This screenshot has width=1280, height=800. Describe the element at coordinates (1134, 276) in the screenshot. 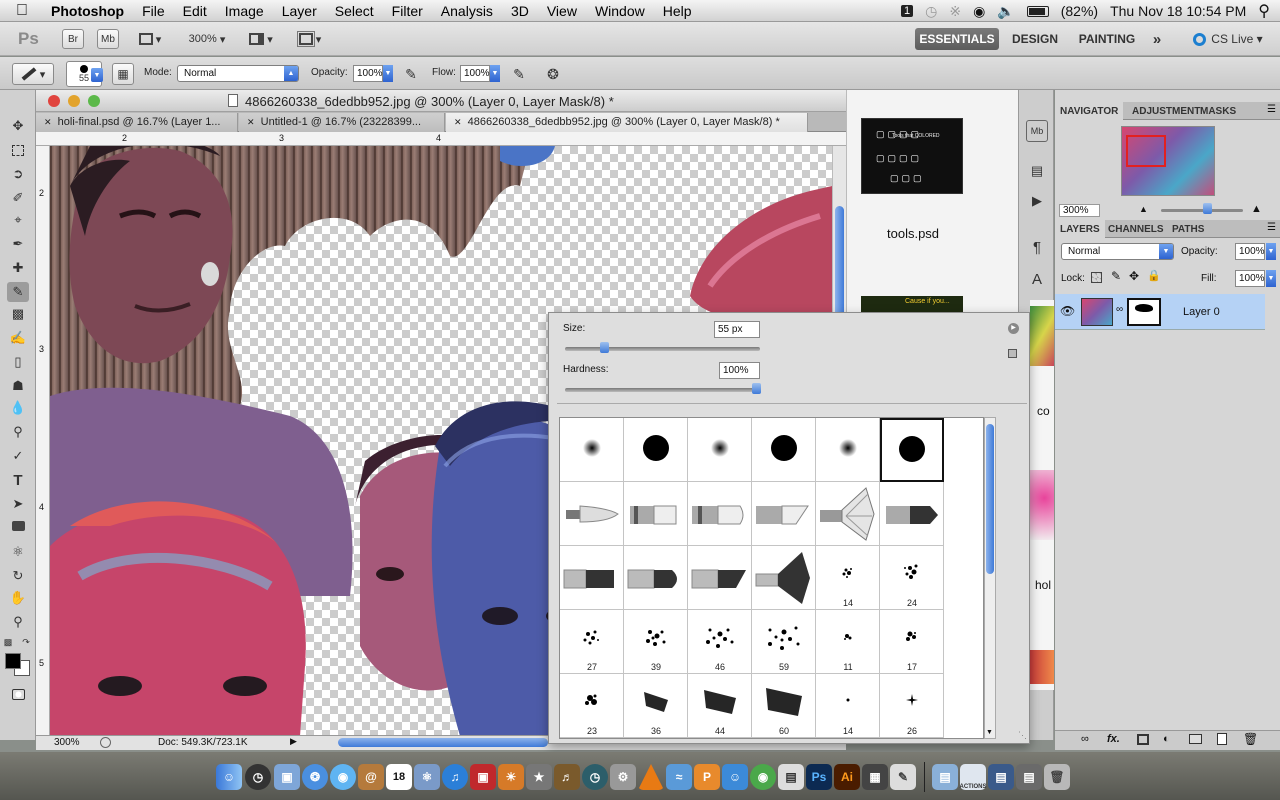

I see `lock-position-icon: ✥` at that location.